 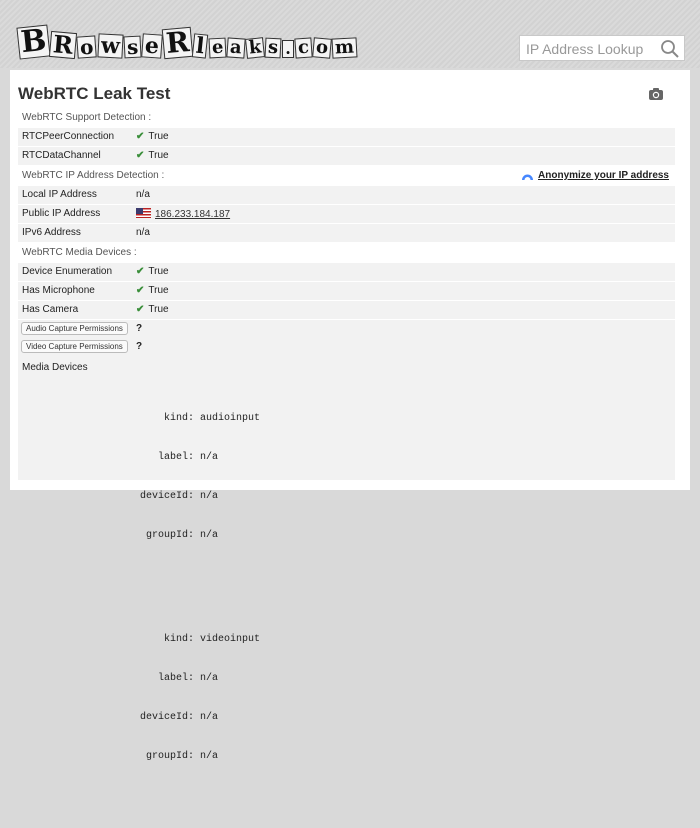 What do you see at coordinates (303, 48) in the screenshot?
I see `logo-letter: c` at bounding box center [303, 48].